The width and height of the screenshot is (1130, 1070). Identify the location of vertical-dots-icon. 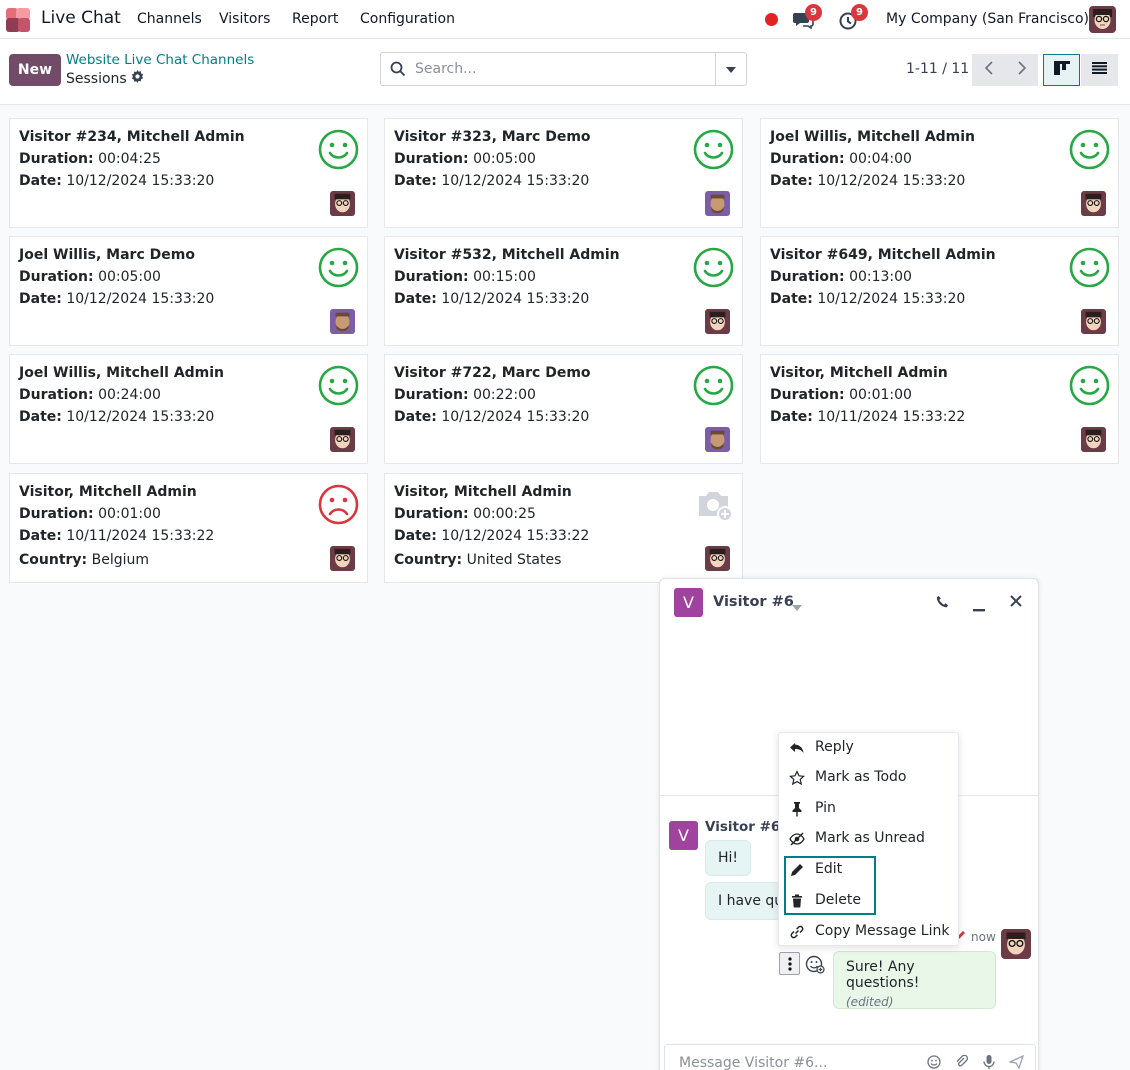
(790, 966).